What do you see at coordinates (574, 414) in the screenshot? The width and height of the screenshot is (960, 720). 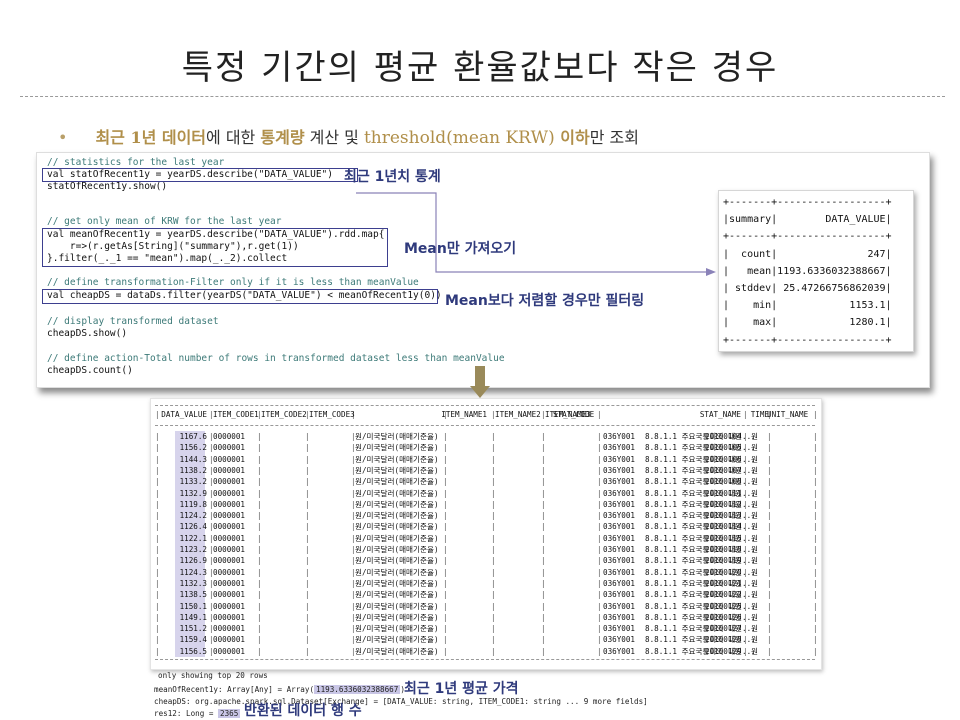 I see `table-header-cell: STAT_CODE` at bounding box center [574, 414].